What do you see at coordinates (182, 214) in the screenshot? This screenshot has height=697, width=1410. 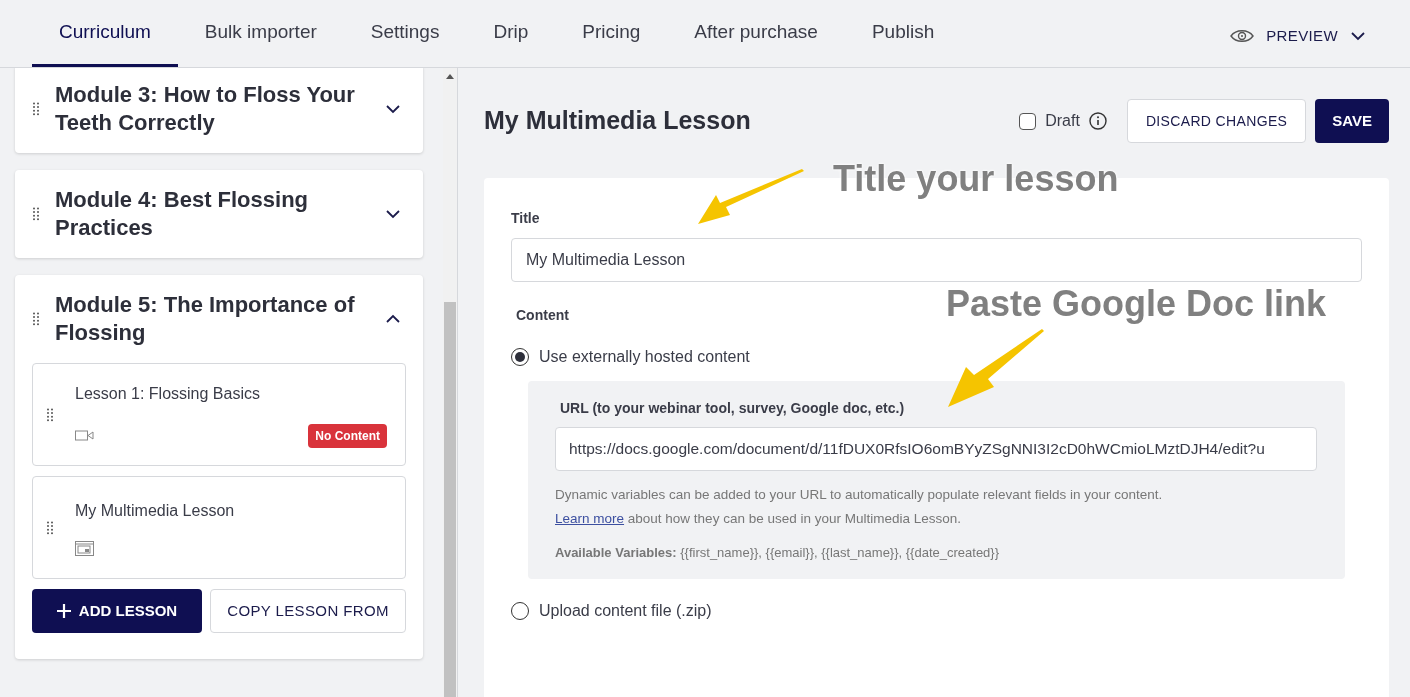 I see `module-title: Module 4: Best Flossing Practices` at bounding box center [182, 214].